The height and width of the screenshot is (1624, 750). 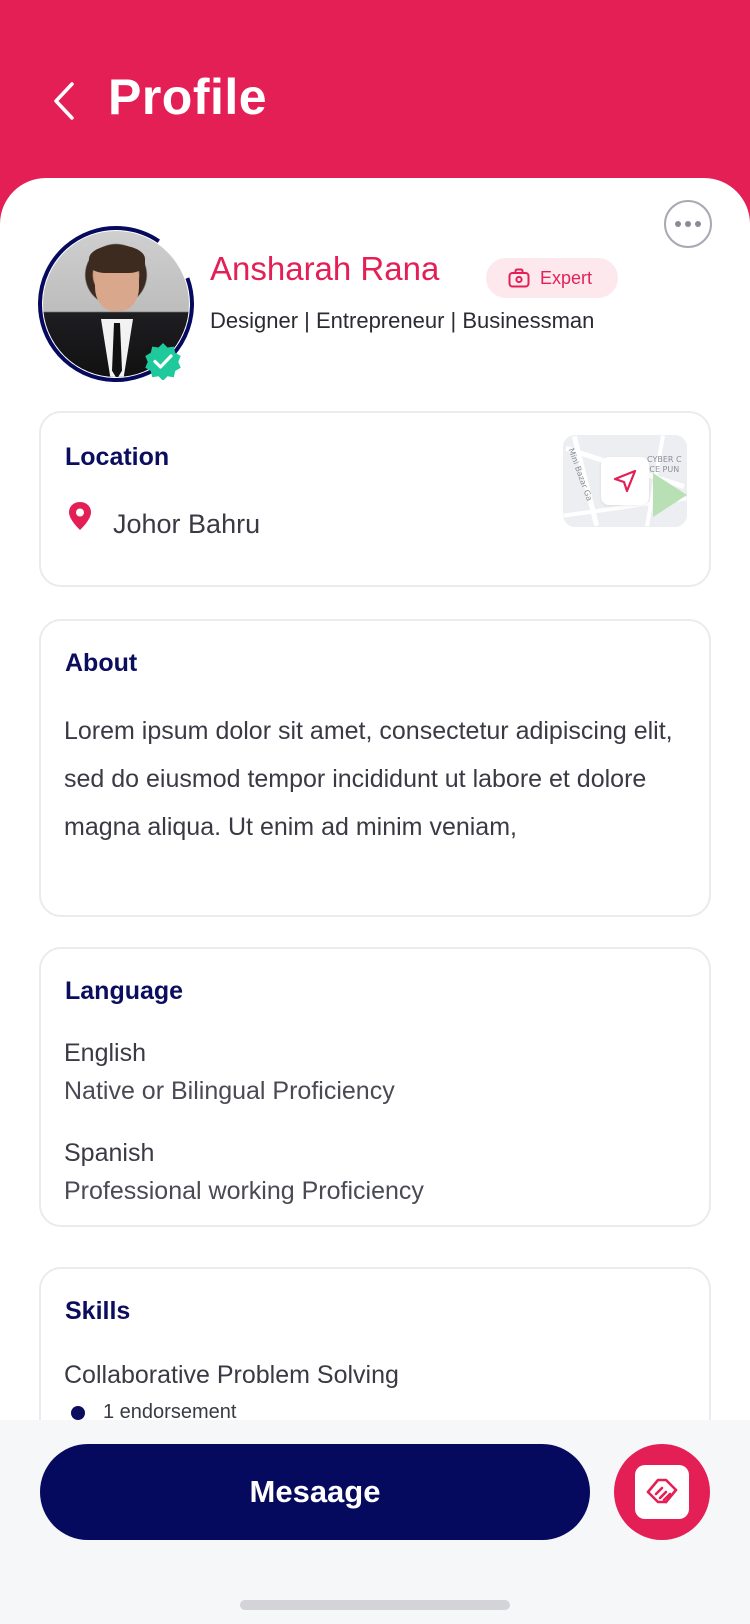 What do you see at coordinates (402, 320) in the screenshot?
I see `profile-tagline: Designer | Entrepreneur | Businessman` at bounding box center [402, 320].